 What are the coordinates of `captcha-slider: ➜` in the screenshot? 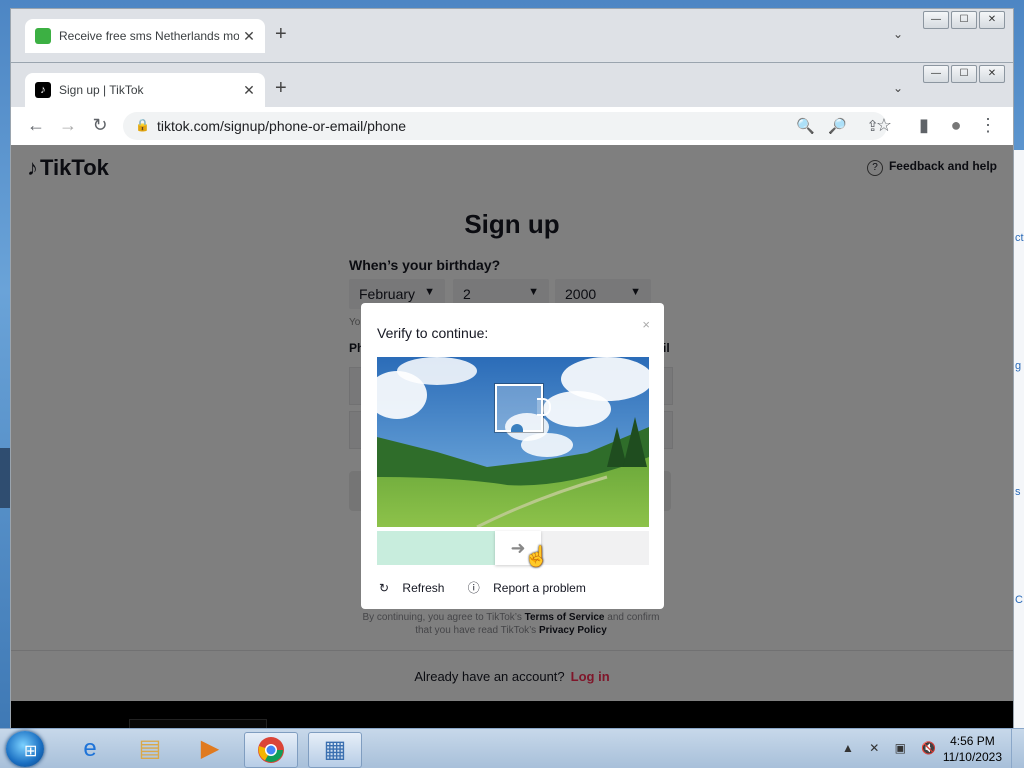 It's located at (513, 548).